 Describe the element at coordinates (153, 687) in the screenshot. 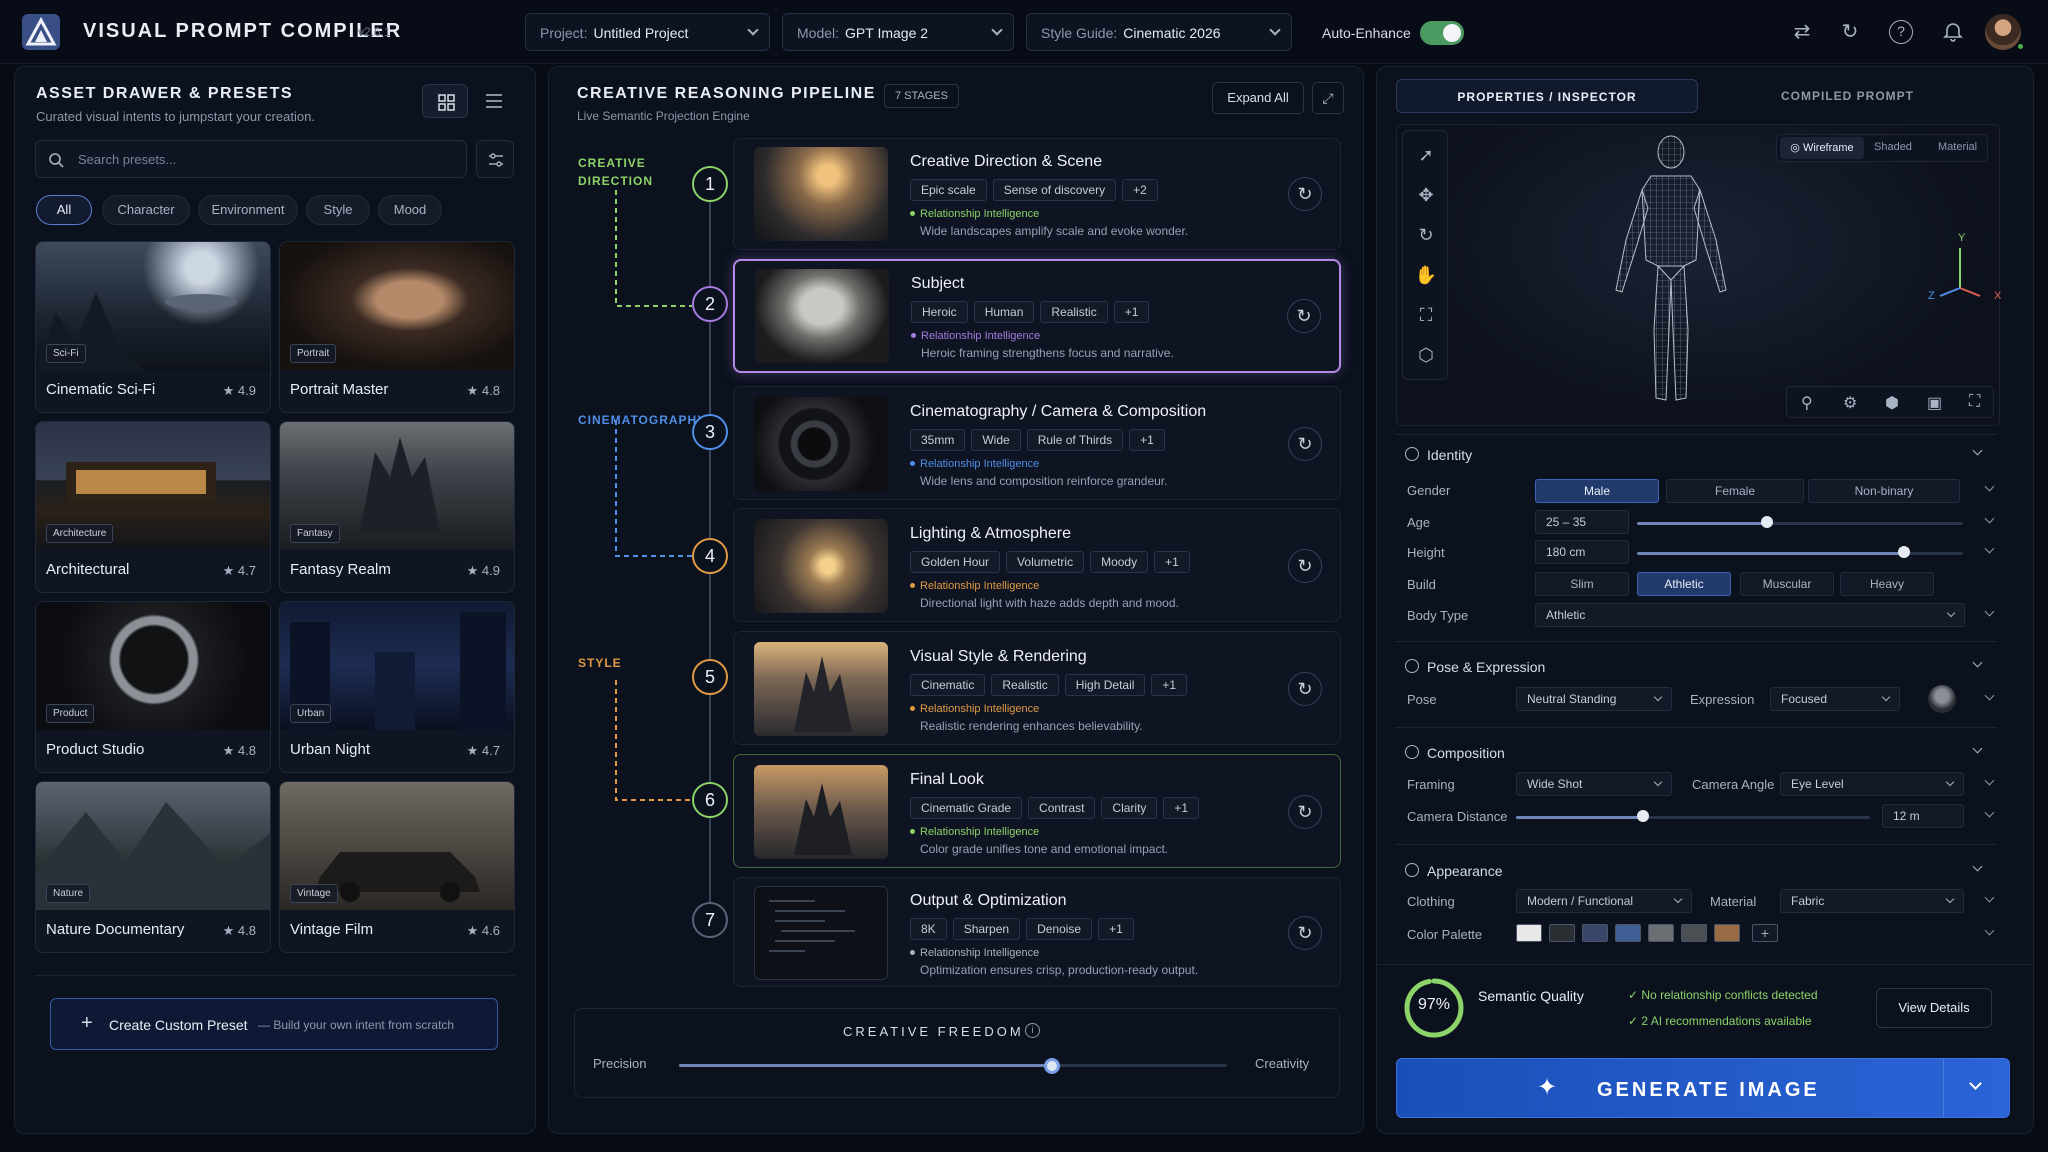

I see `preset-card-product-studio: Product Product Studio ★ 4.8` at that location.